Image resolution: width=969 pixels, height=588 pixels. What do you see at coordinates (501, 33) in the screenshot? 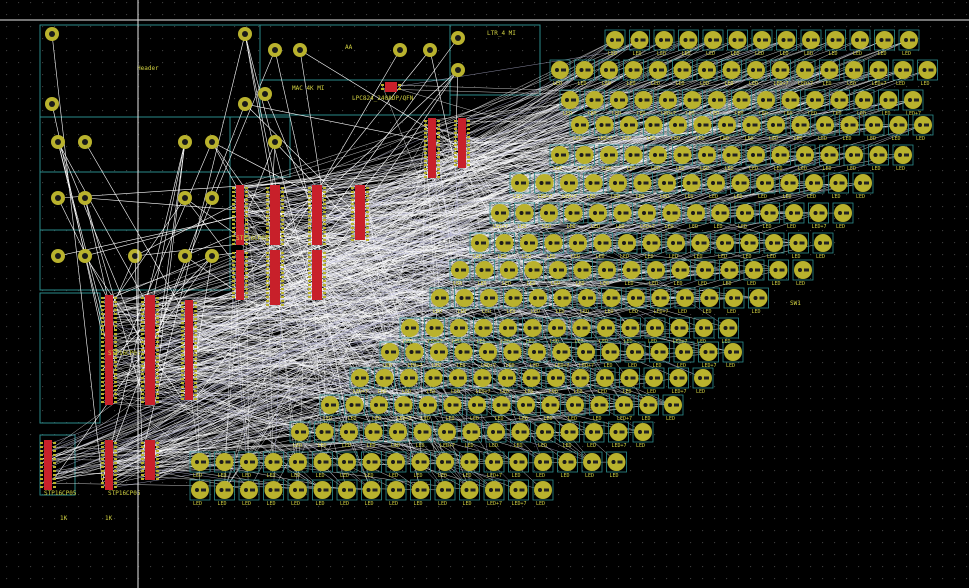
I see `label-module-ref: LTR_4 MI` at bounding box center [501, 33].